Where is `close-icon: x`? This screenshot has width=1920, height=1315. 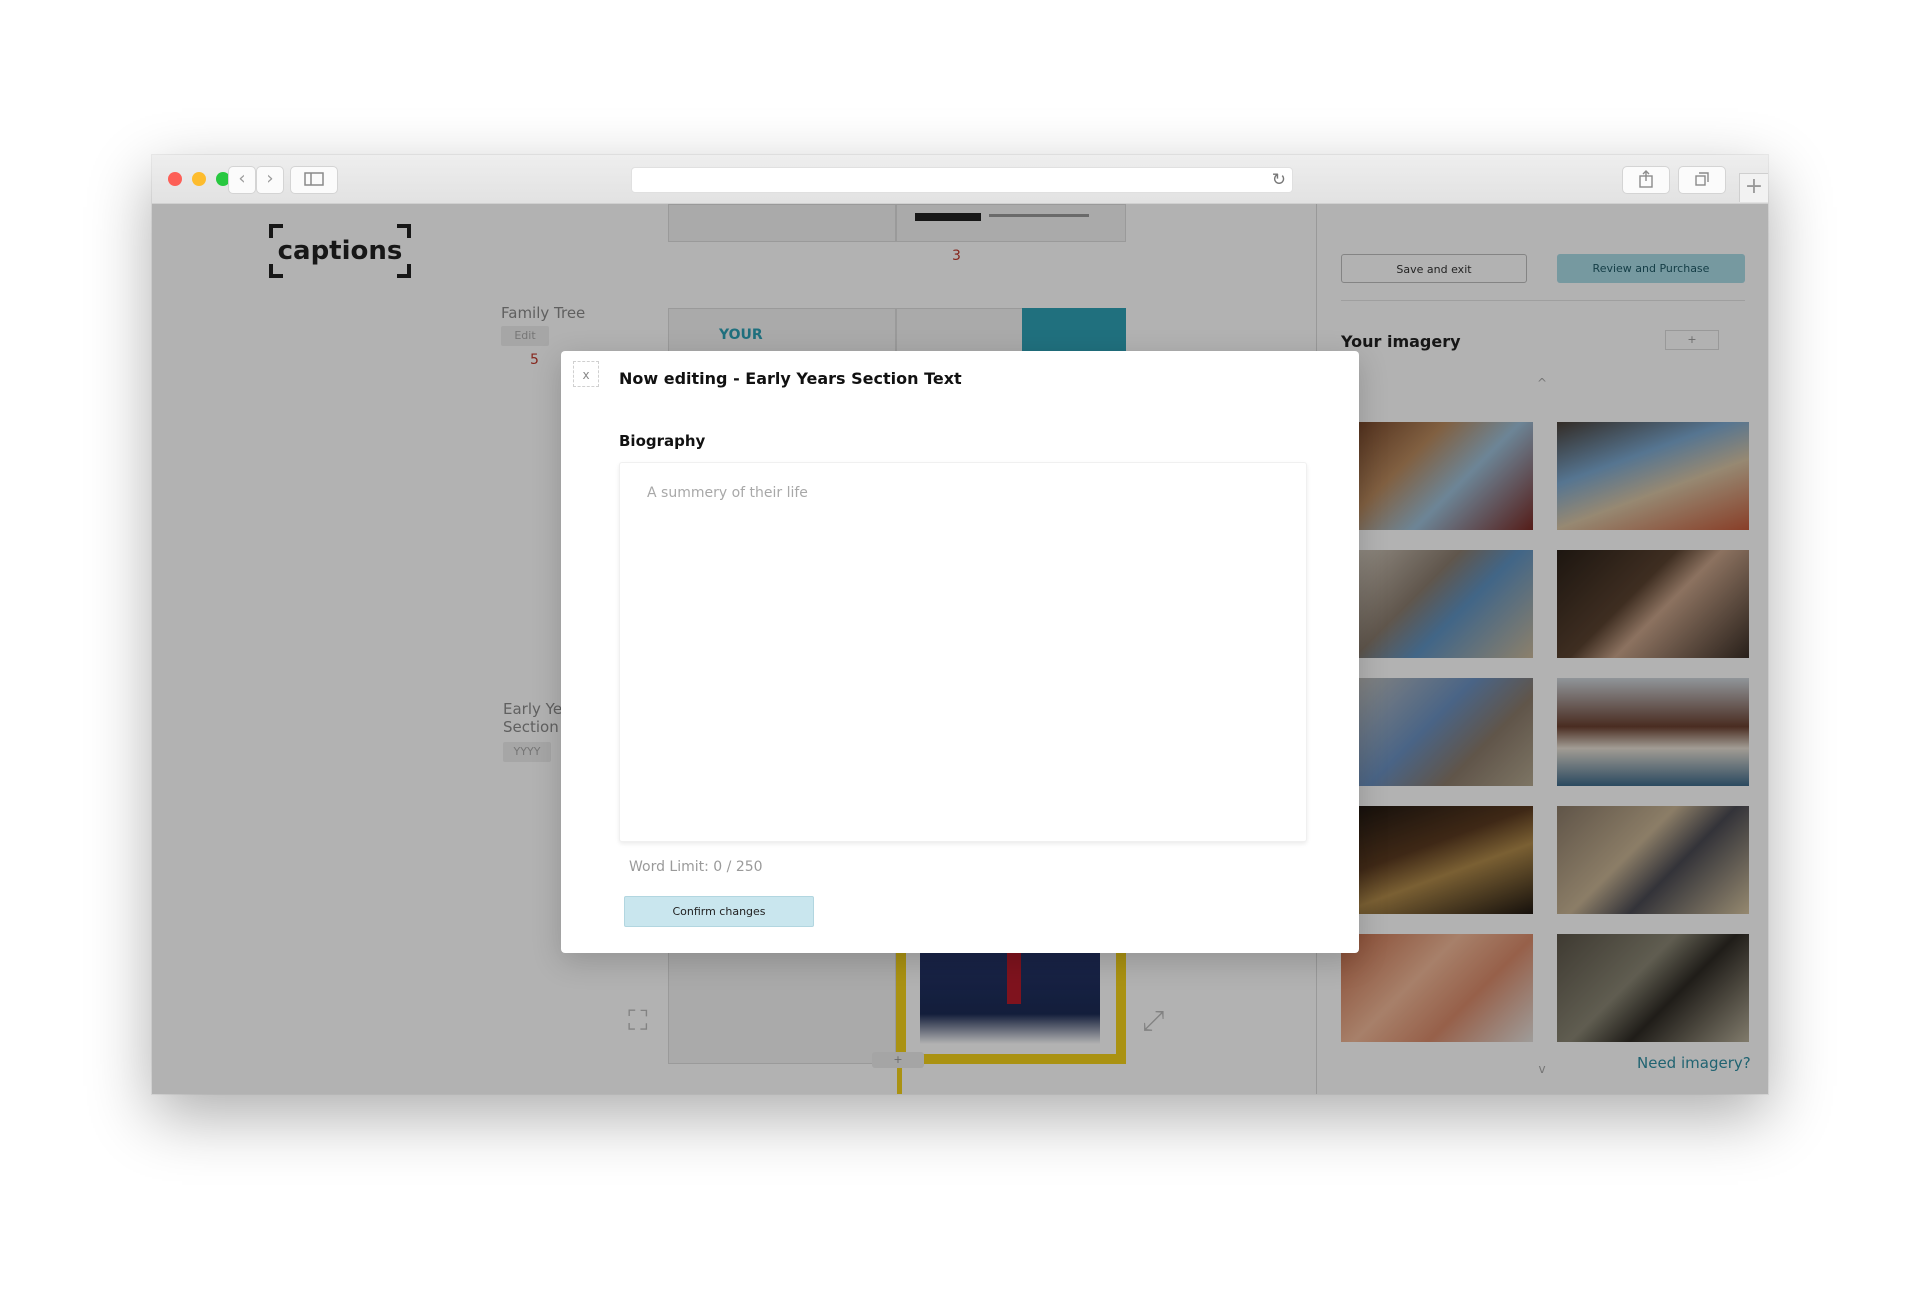
close-icon: x is located at coordinates (586, 375).